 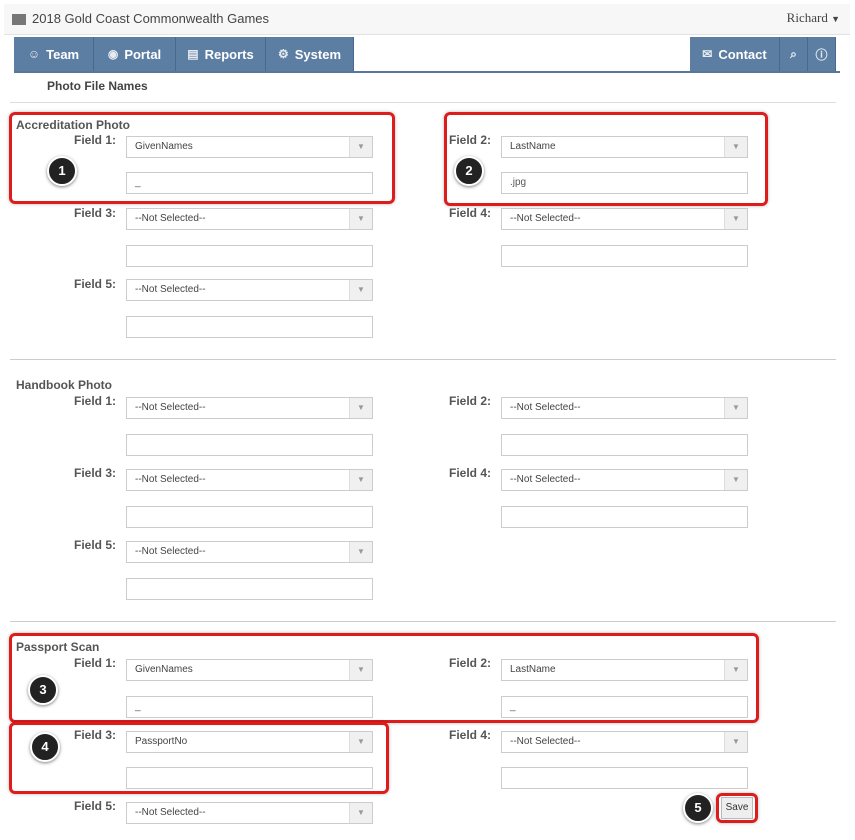 I want to click on app-title: 2018 Gold Coast Commonwealth Games, so click(x=151, y=18).